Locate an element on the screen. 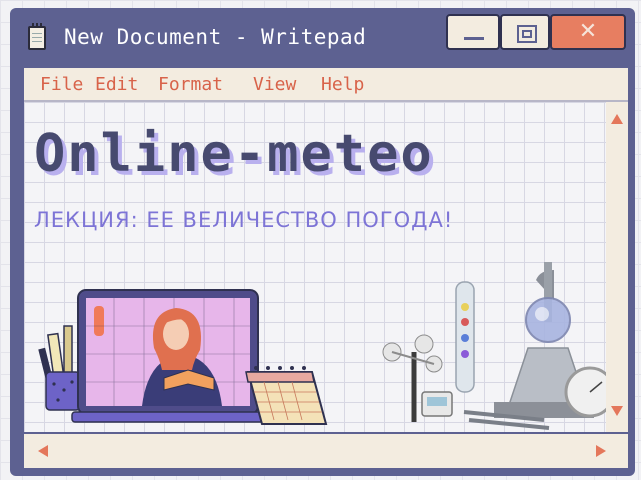 This screenshot has height=480, width=641. menu-edit: Edit is located at coordinates (116, 84).